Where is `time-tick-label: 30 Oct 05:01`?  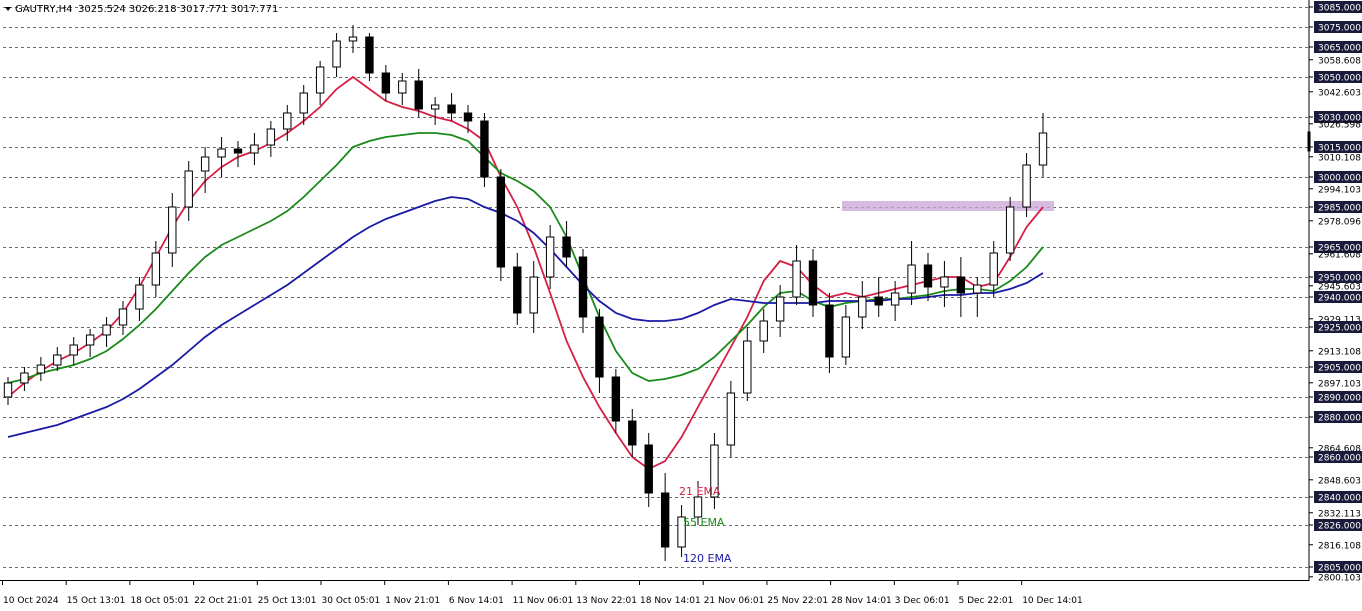 time-tick-label: 30 Oct 05:01 is located at coordinates (351, 601).